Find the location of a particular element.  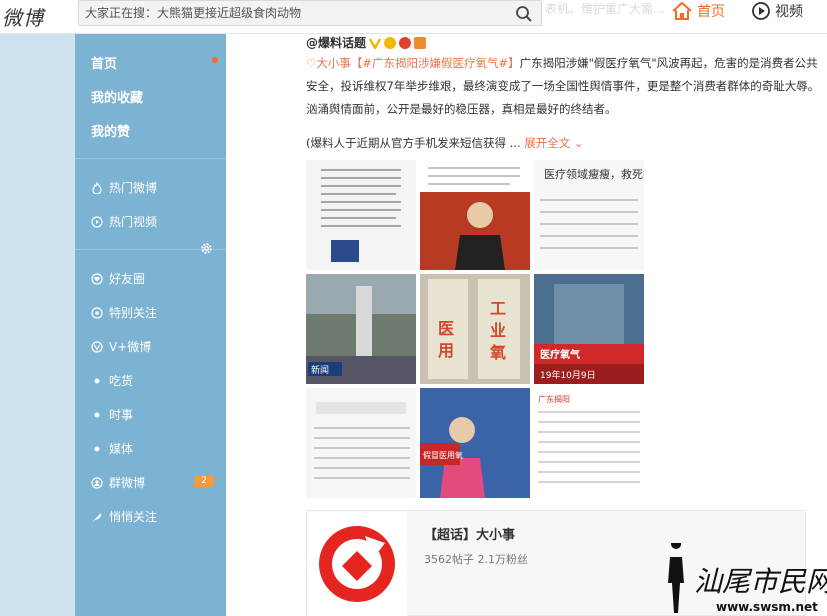

sidebar-item-foodie: 吃货 is located at coordinates (112, 380).